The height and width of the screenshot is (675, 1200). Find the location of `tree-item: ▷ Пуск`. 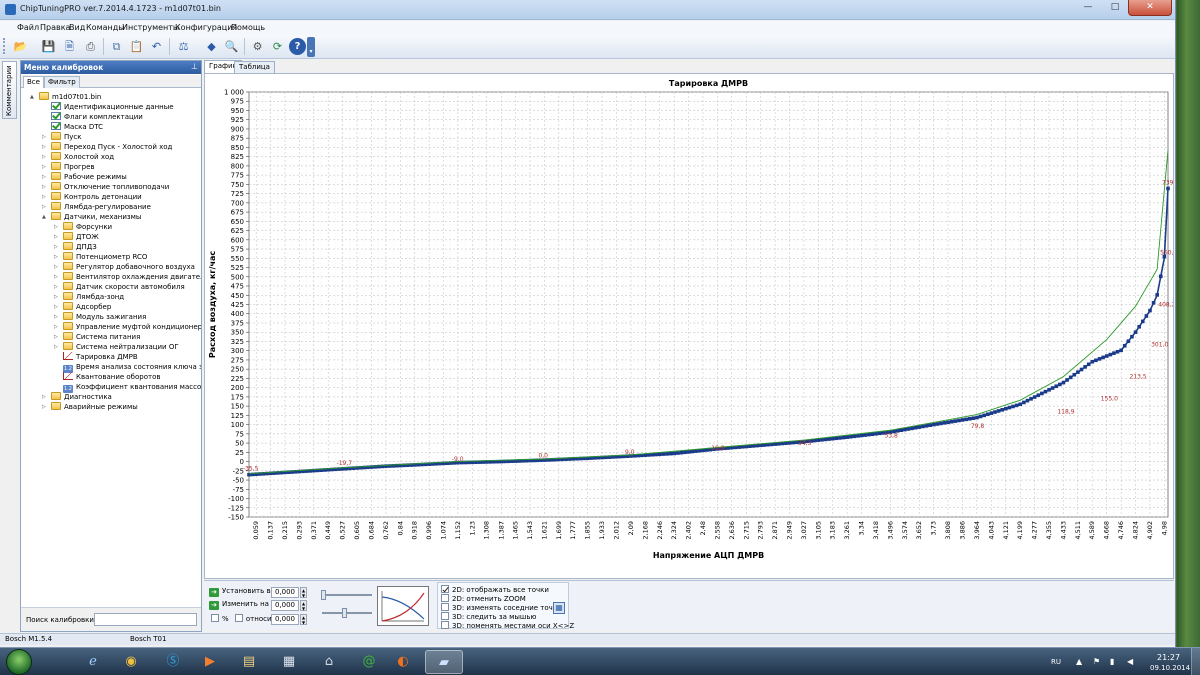

tree-item: ▷ Пуск is located at coordinates (61, 137).